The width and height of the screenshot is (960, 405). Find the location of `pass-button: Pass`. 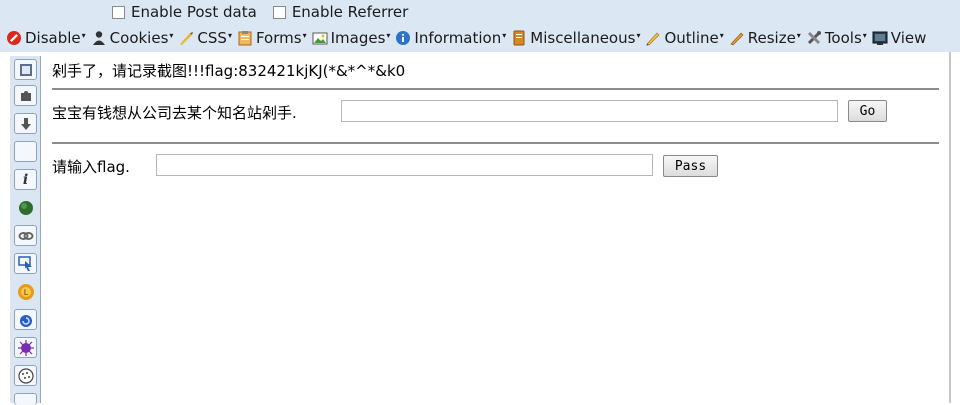

pass-button: Pass is located at coordinates (690, 166).